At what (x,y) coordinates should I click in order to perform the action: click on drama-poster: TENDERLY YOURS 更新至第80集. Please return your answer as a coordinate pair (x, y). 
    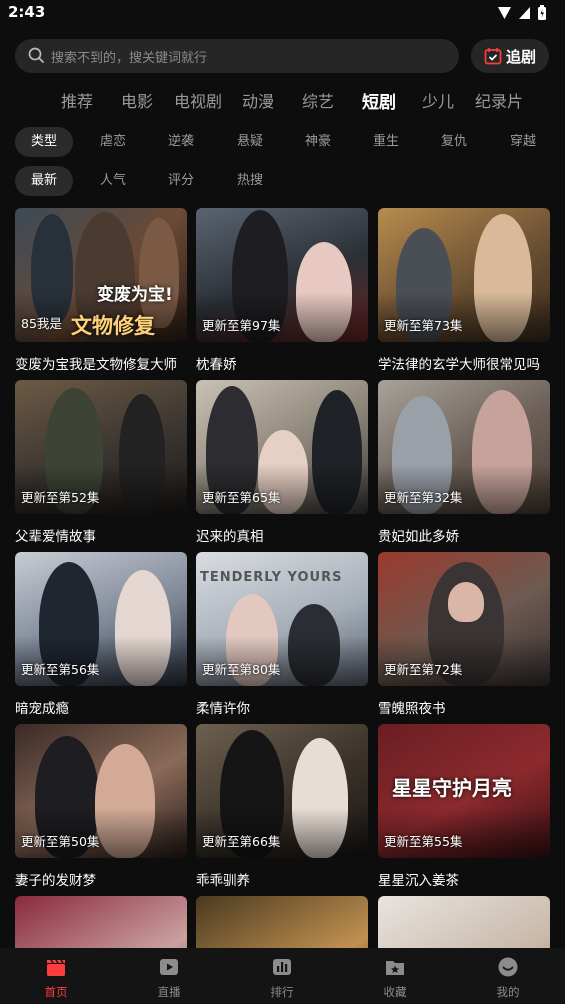
    Looking at the image, I should click on (282, 619).